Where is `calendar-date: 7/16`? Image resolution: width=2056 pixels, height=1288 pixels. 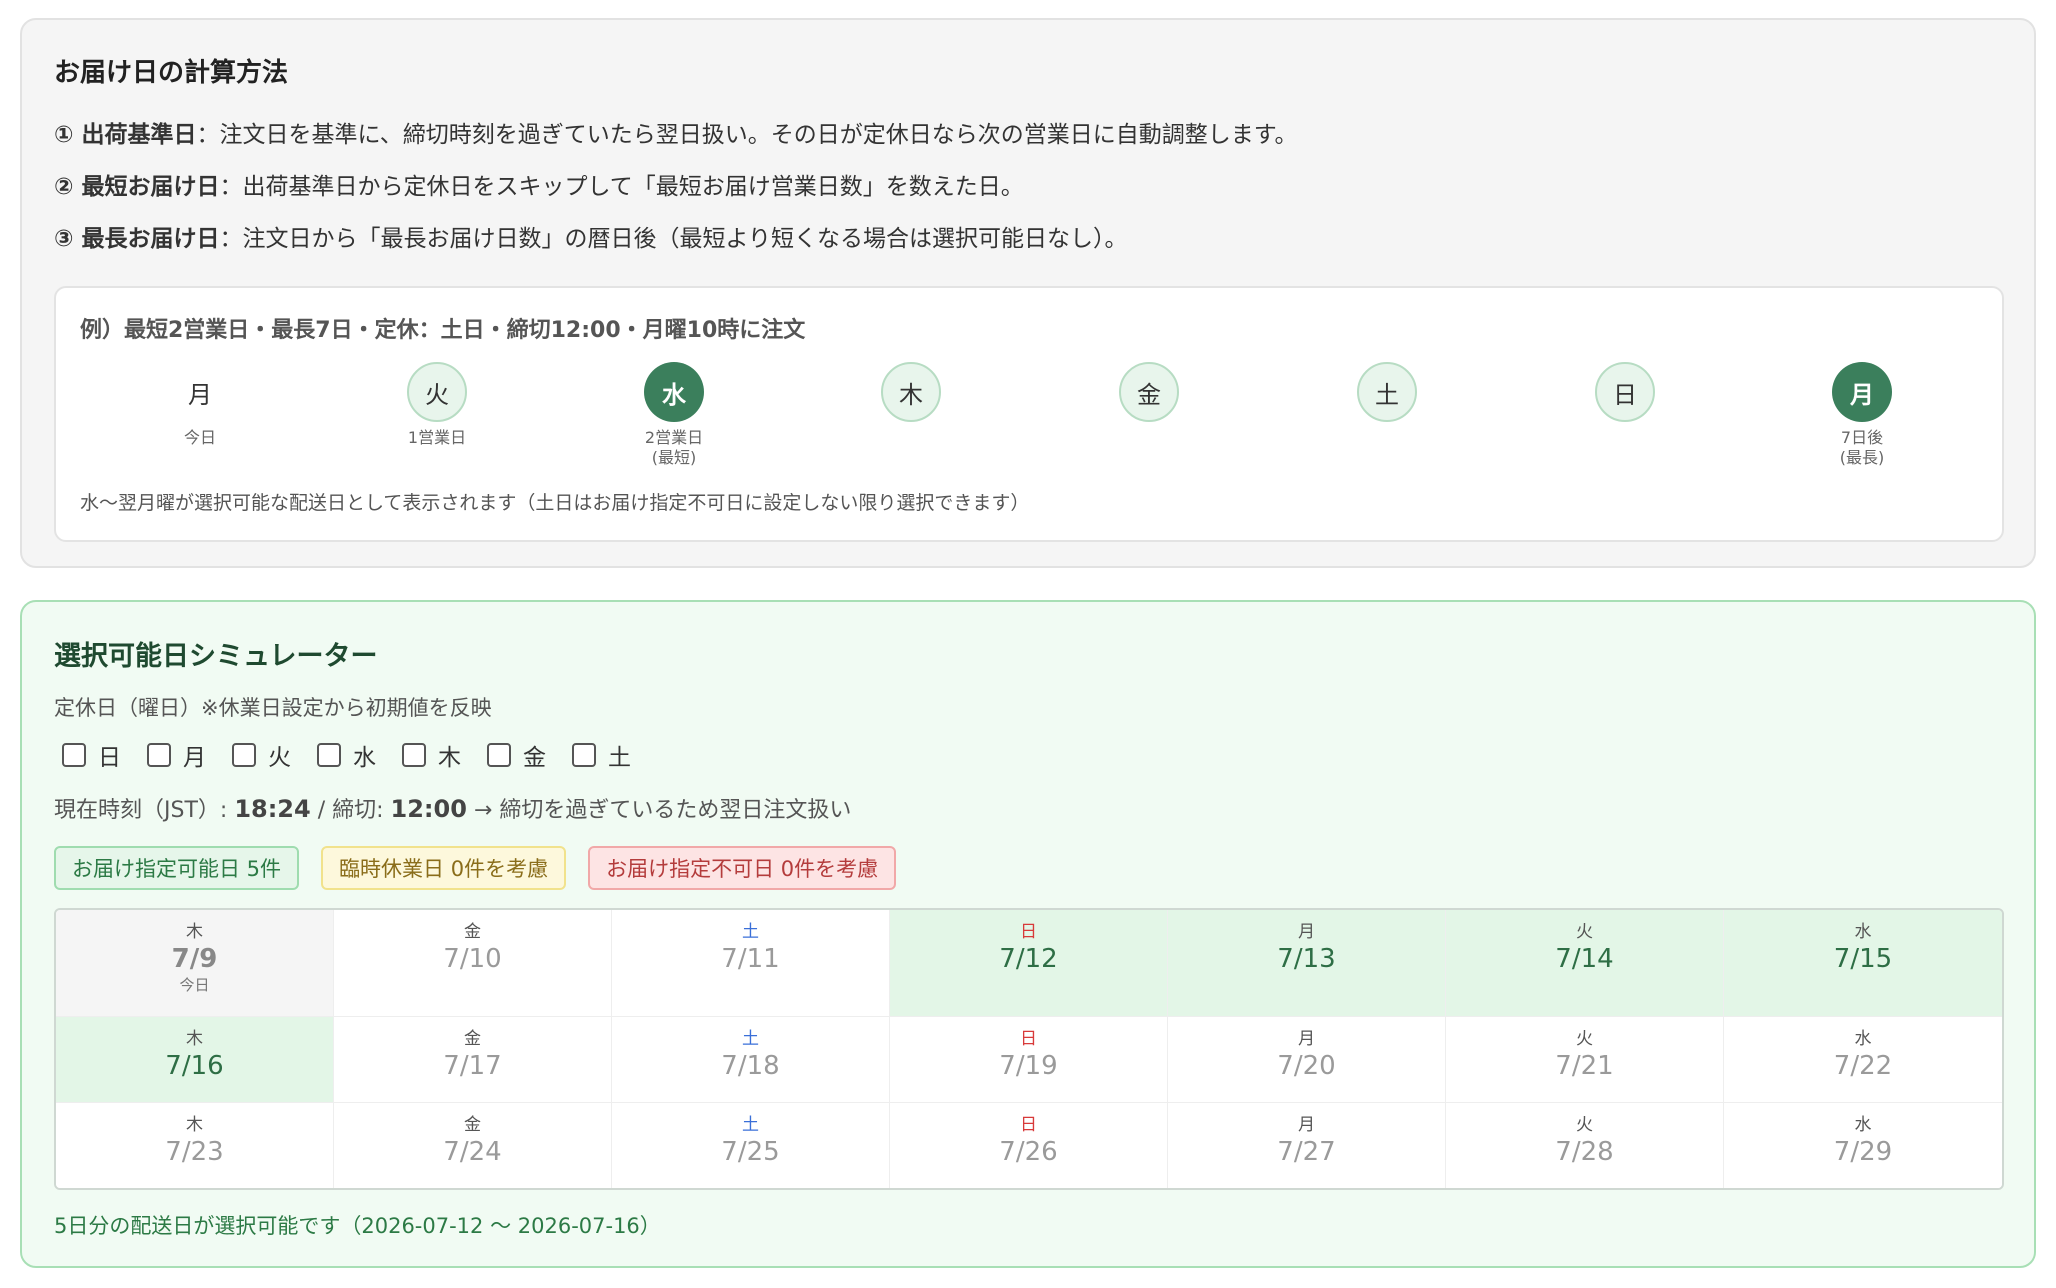 calendar-date: 7/16 is located at coordinates (194, 1066).